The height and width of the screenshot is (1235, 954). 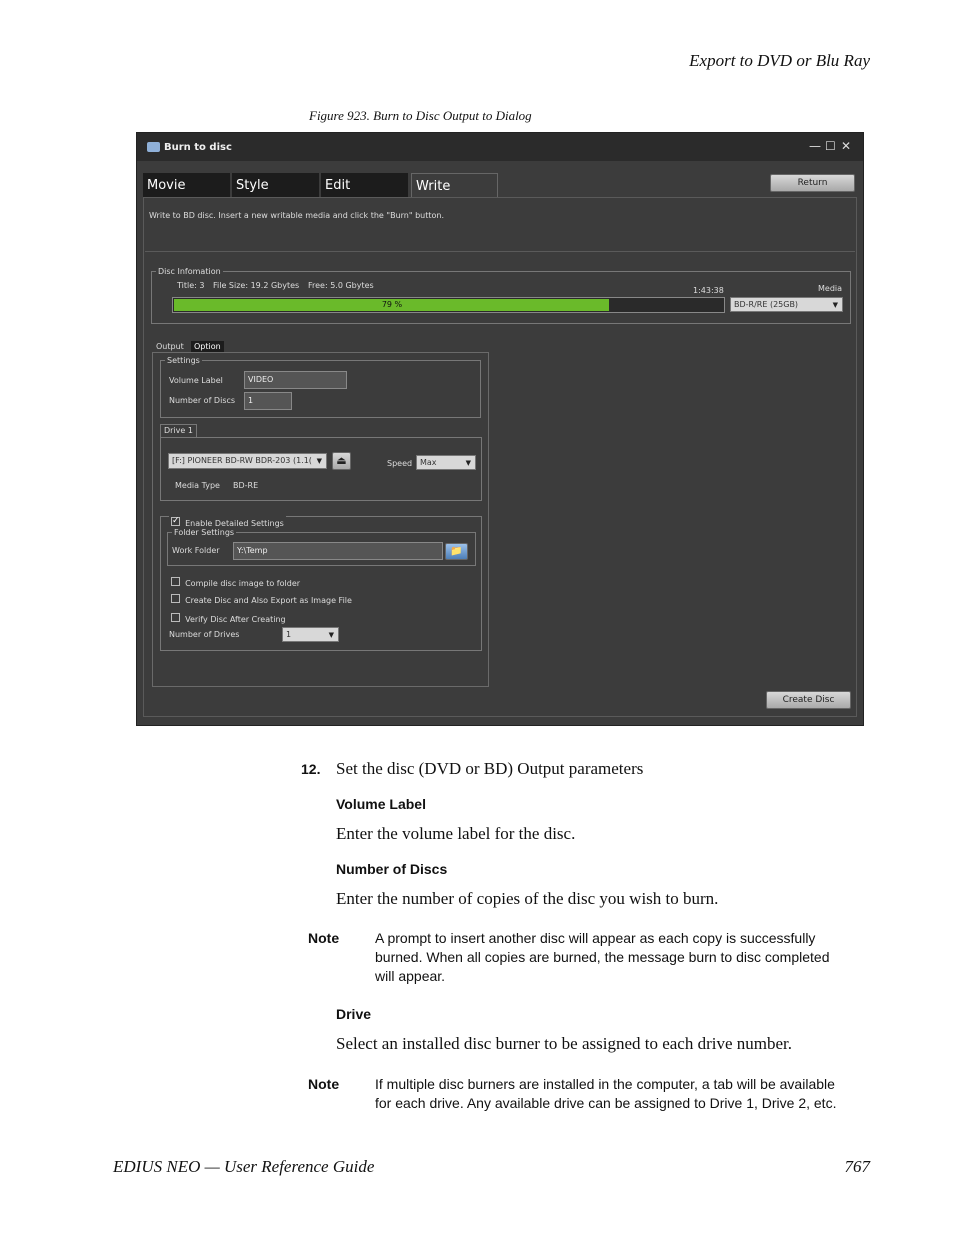 I want to click on running-header: Export to DVD or Blu Ray, so click(x=779, y=60).